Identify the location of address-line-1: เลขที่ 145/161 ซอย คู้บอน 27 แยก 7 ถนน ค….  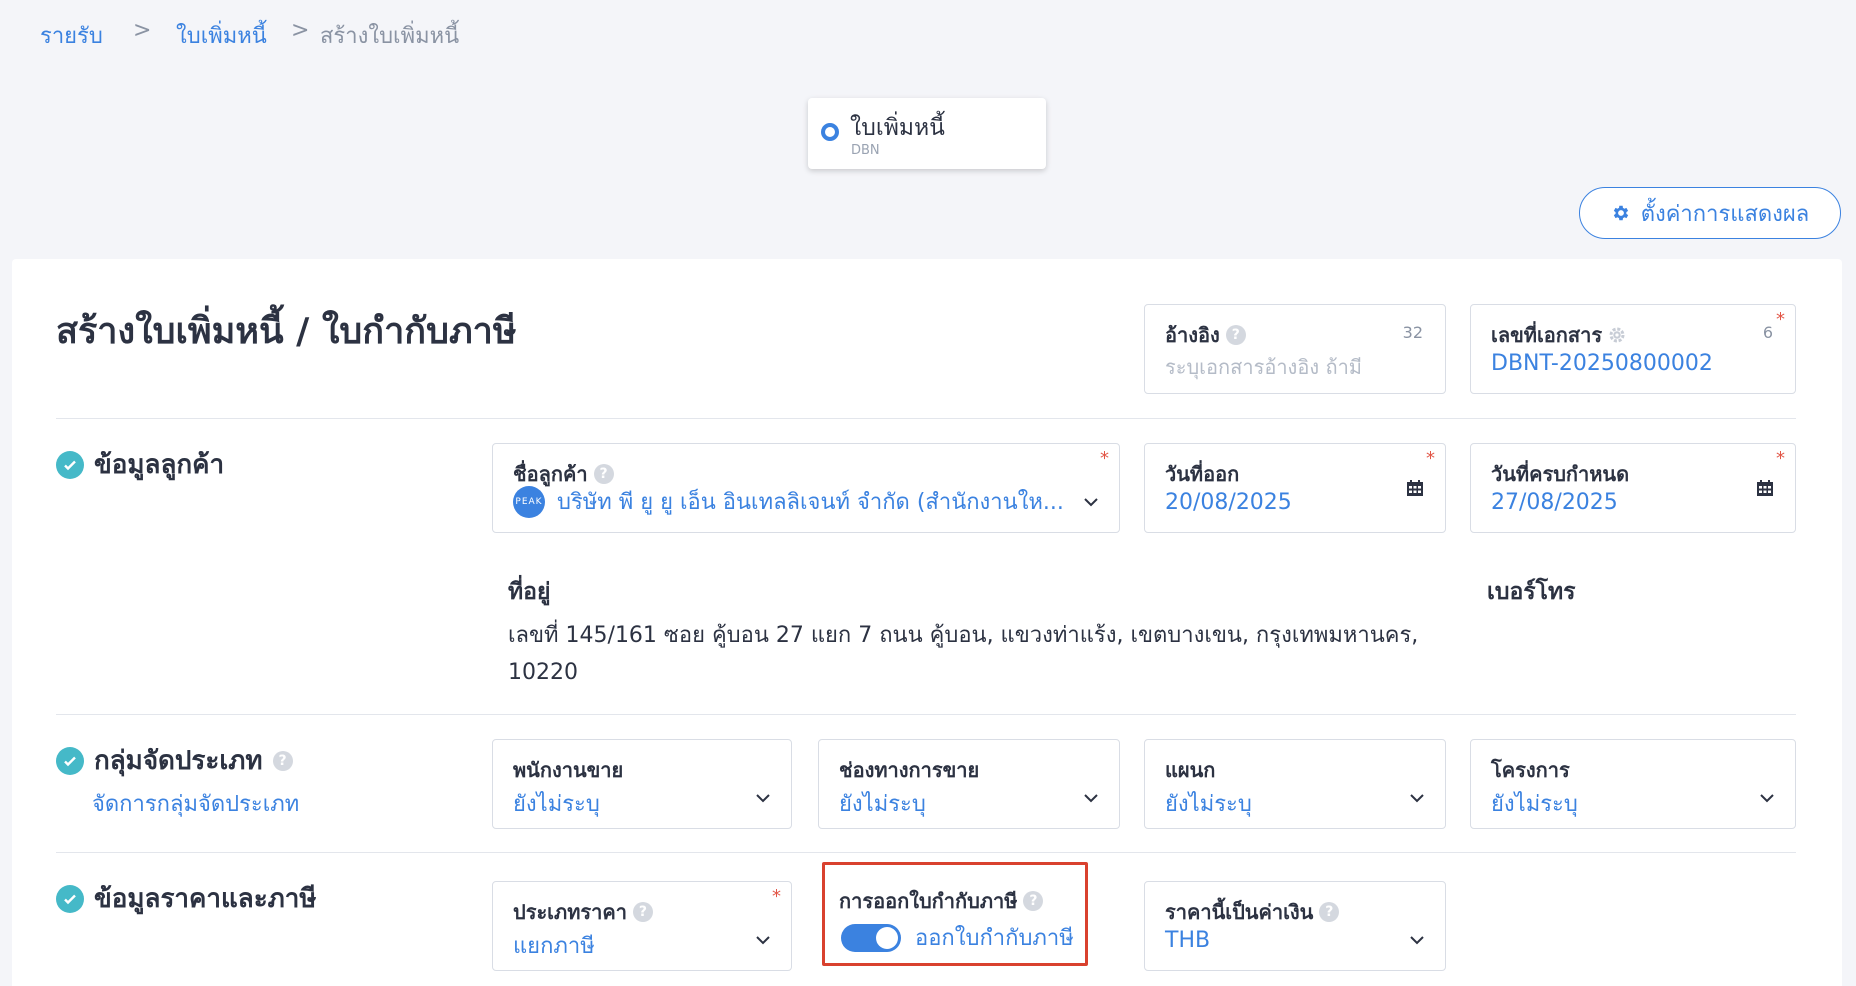
(963, 635).